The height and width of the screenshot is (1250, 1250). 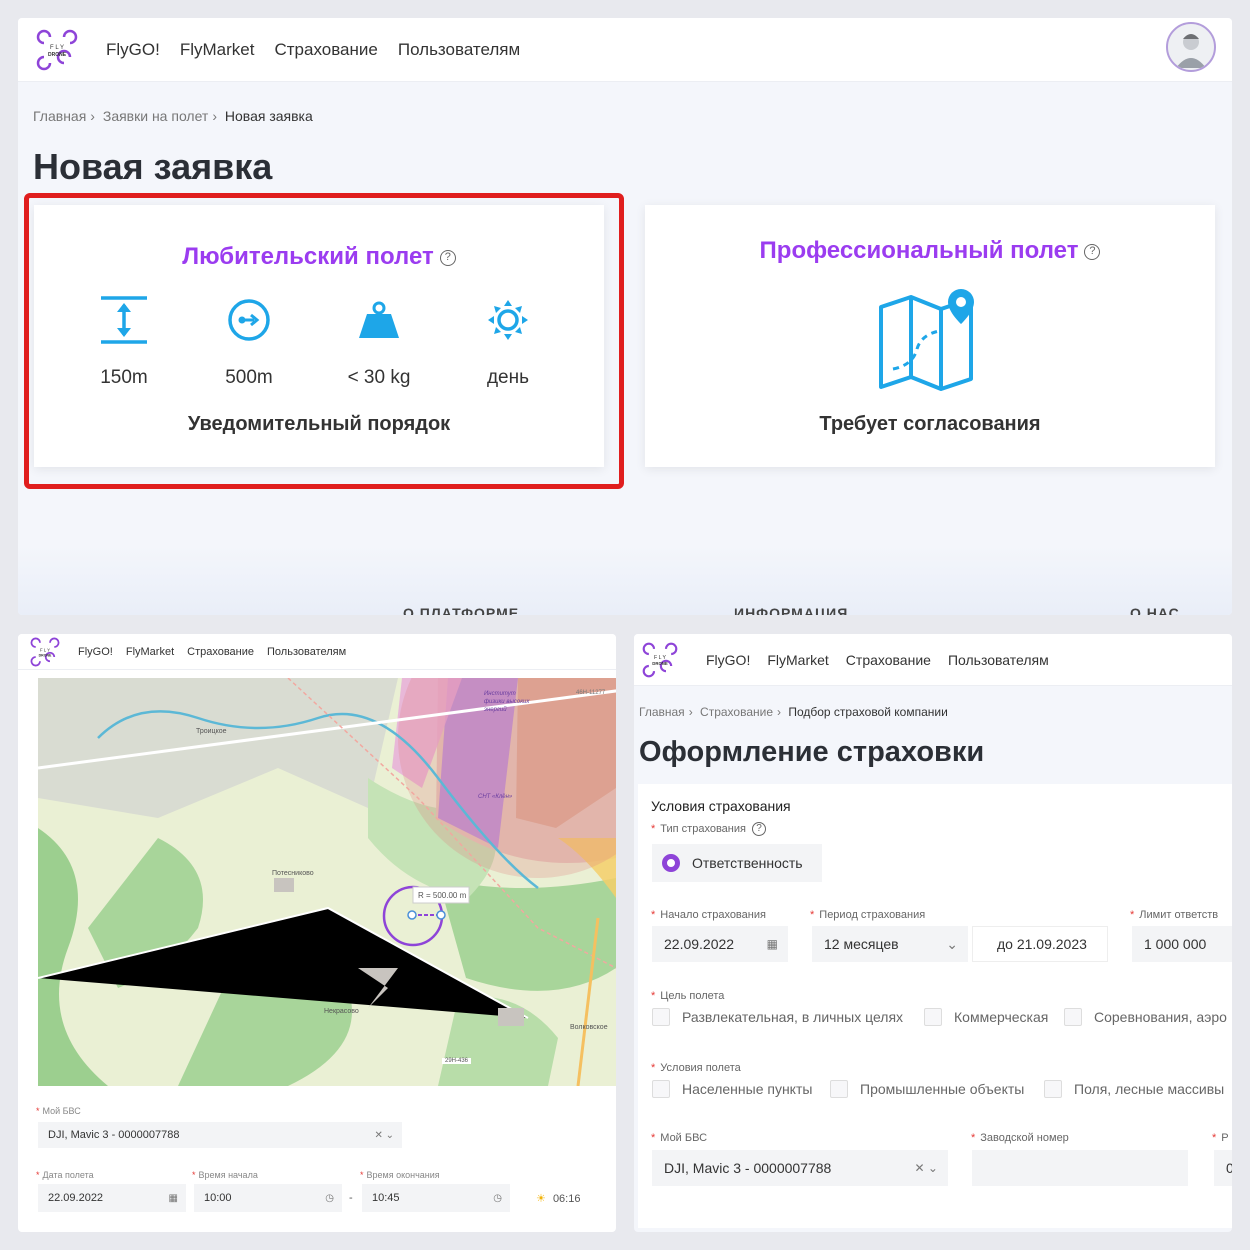 What do you see at coordinates (1174, 915) in the screenshot?
I see `limit-label: * Лимит ответств` at bounding box center [1174, 915].